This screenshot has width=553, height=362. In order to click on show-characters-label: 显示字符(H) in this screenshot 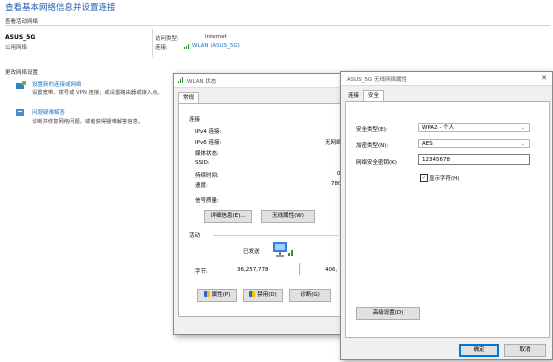, I will do `click(444, 179)`.